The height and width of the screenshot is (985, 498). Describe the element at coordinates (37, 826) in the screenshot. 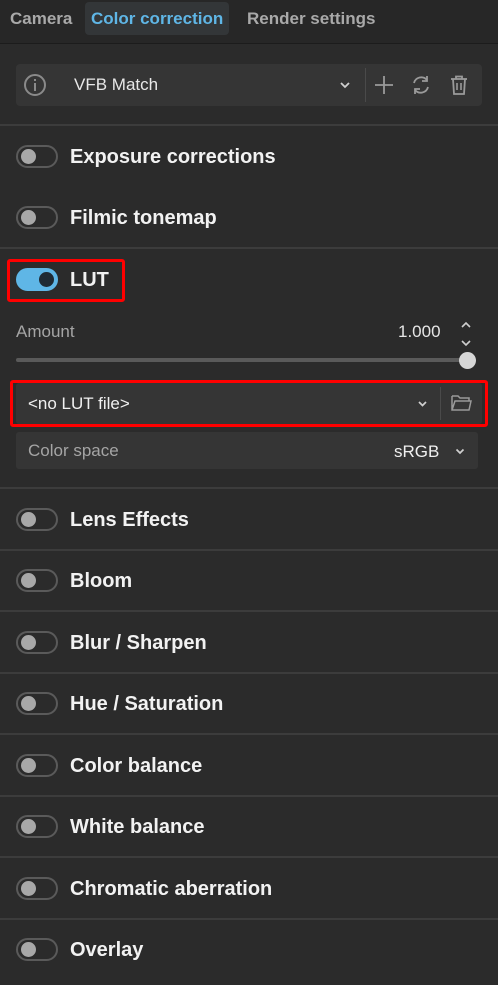

I see `toggle-white-balance` at that location.